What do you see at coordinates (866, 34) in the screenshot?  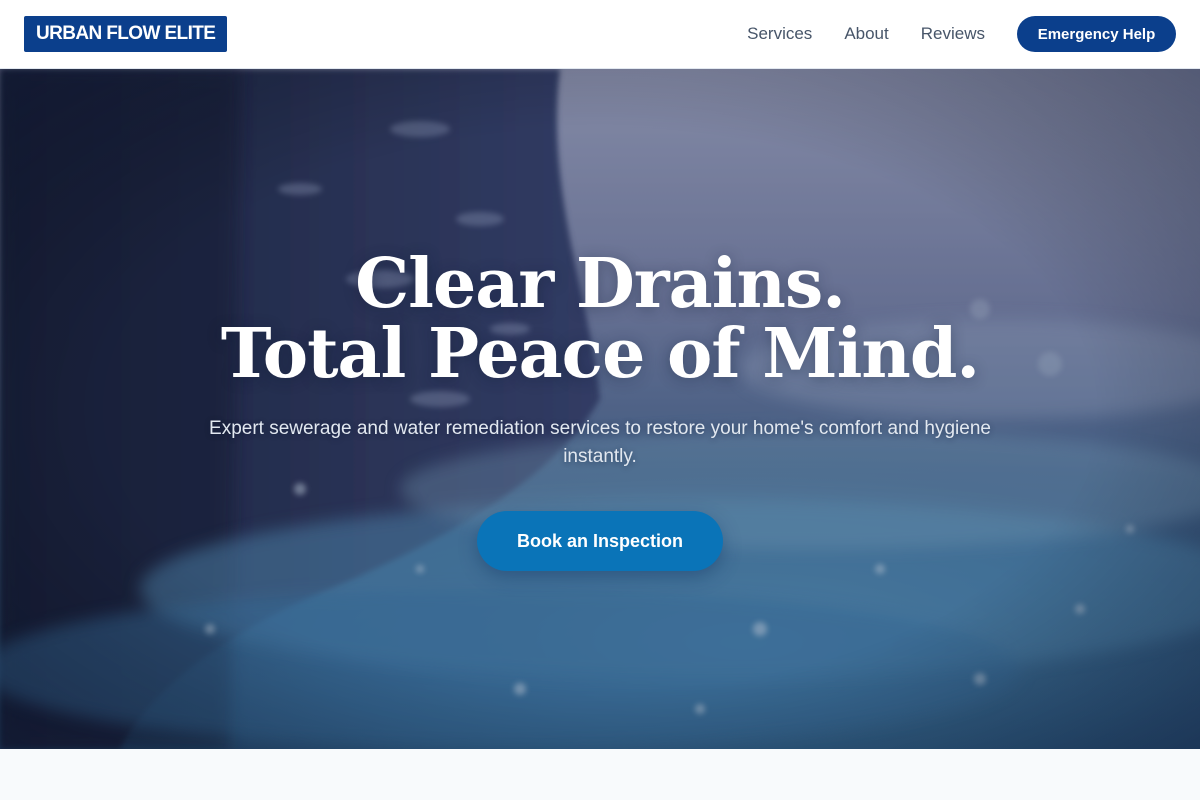 I see `nav-link-about: About` at bounding box center [866, 34].